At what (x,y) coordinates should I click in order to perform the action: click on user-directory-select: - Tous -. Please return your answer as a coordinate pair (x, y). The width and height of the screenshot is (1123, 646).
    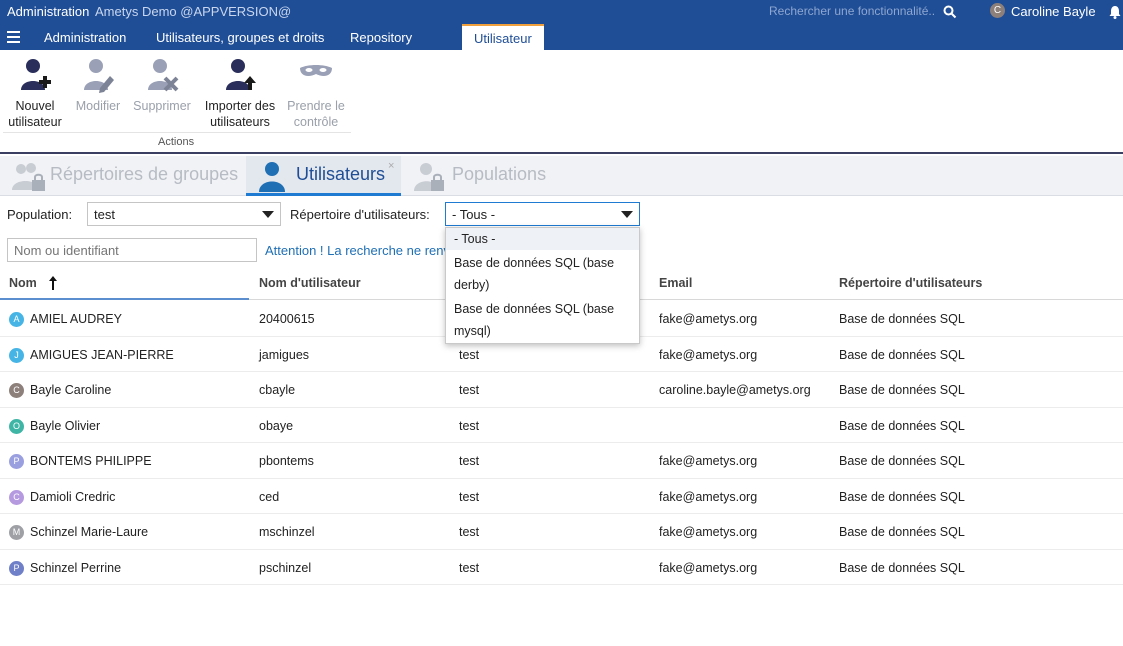
    Looking at the image, I should click on (542, 214).